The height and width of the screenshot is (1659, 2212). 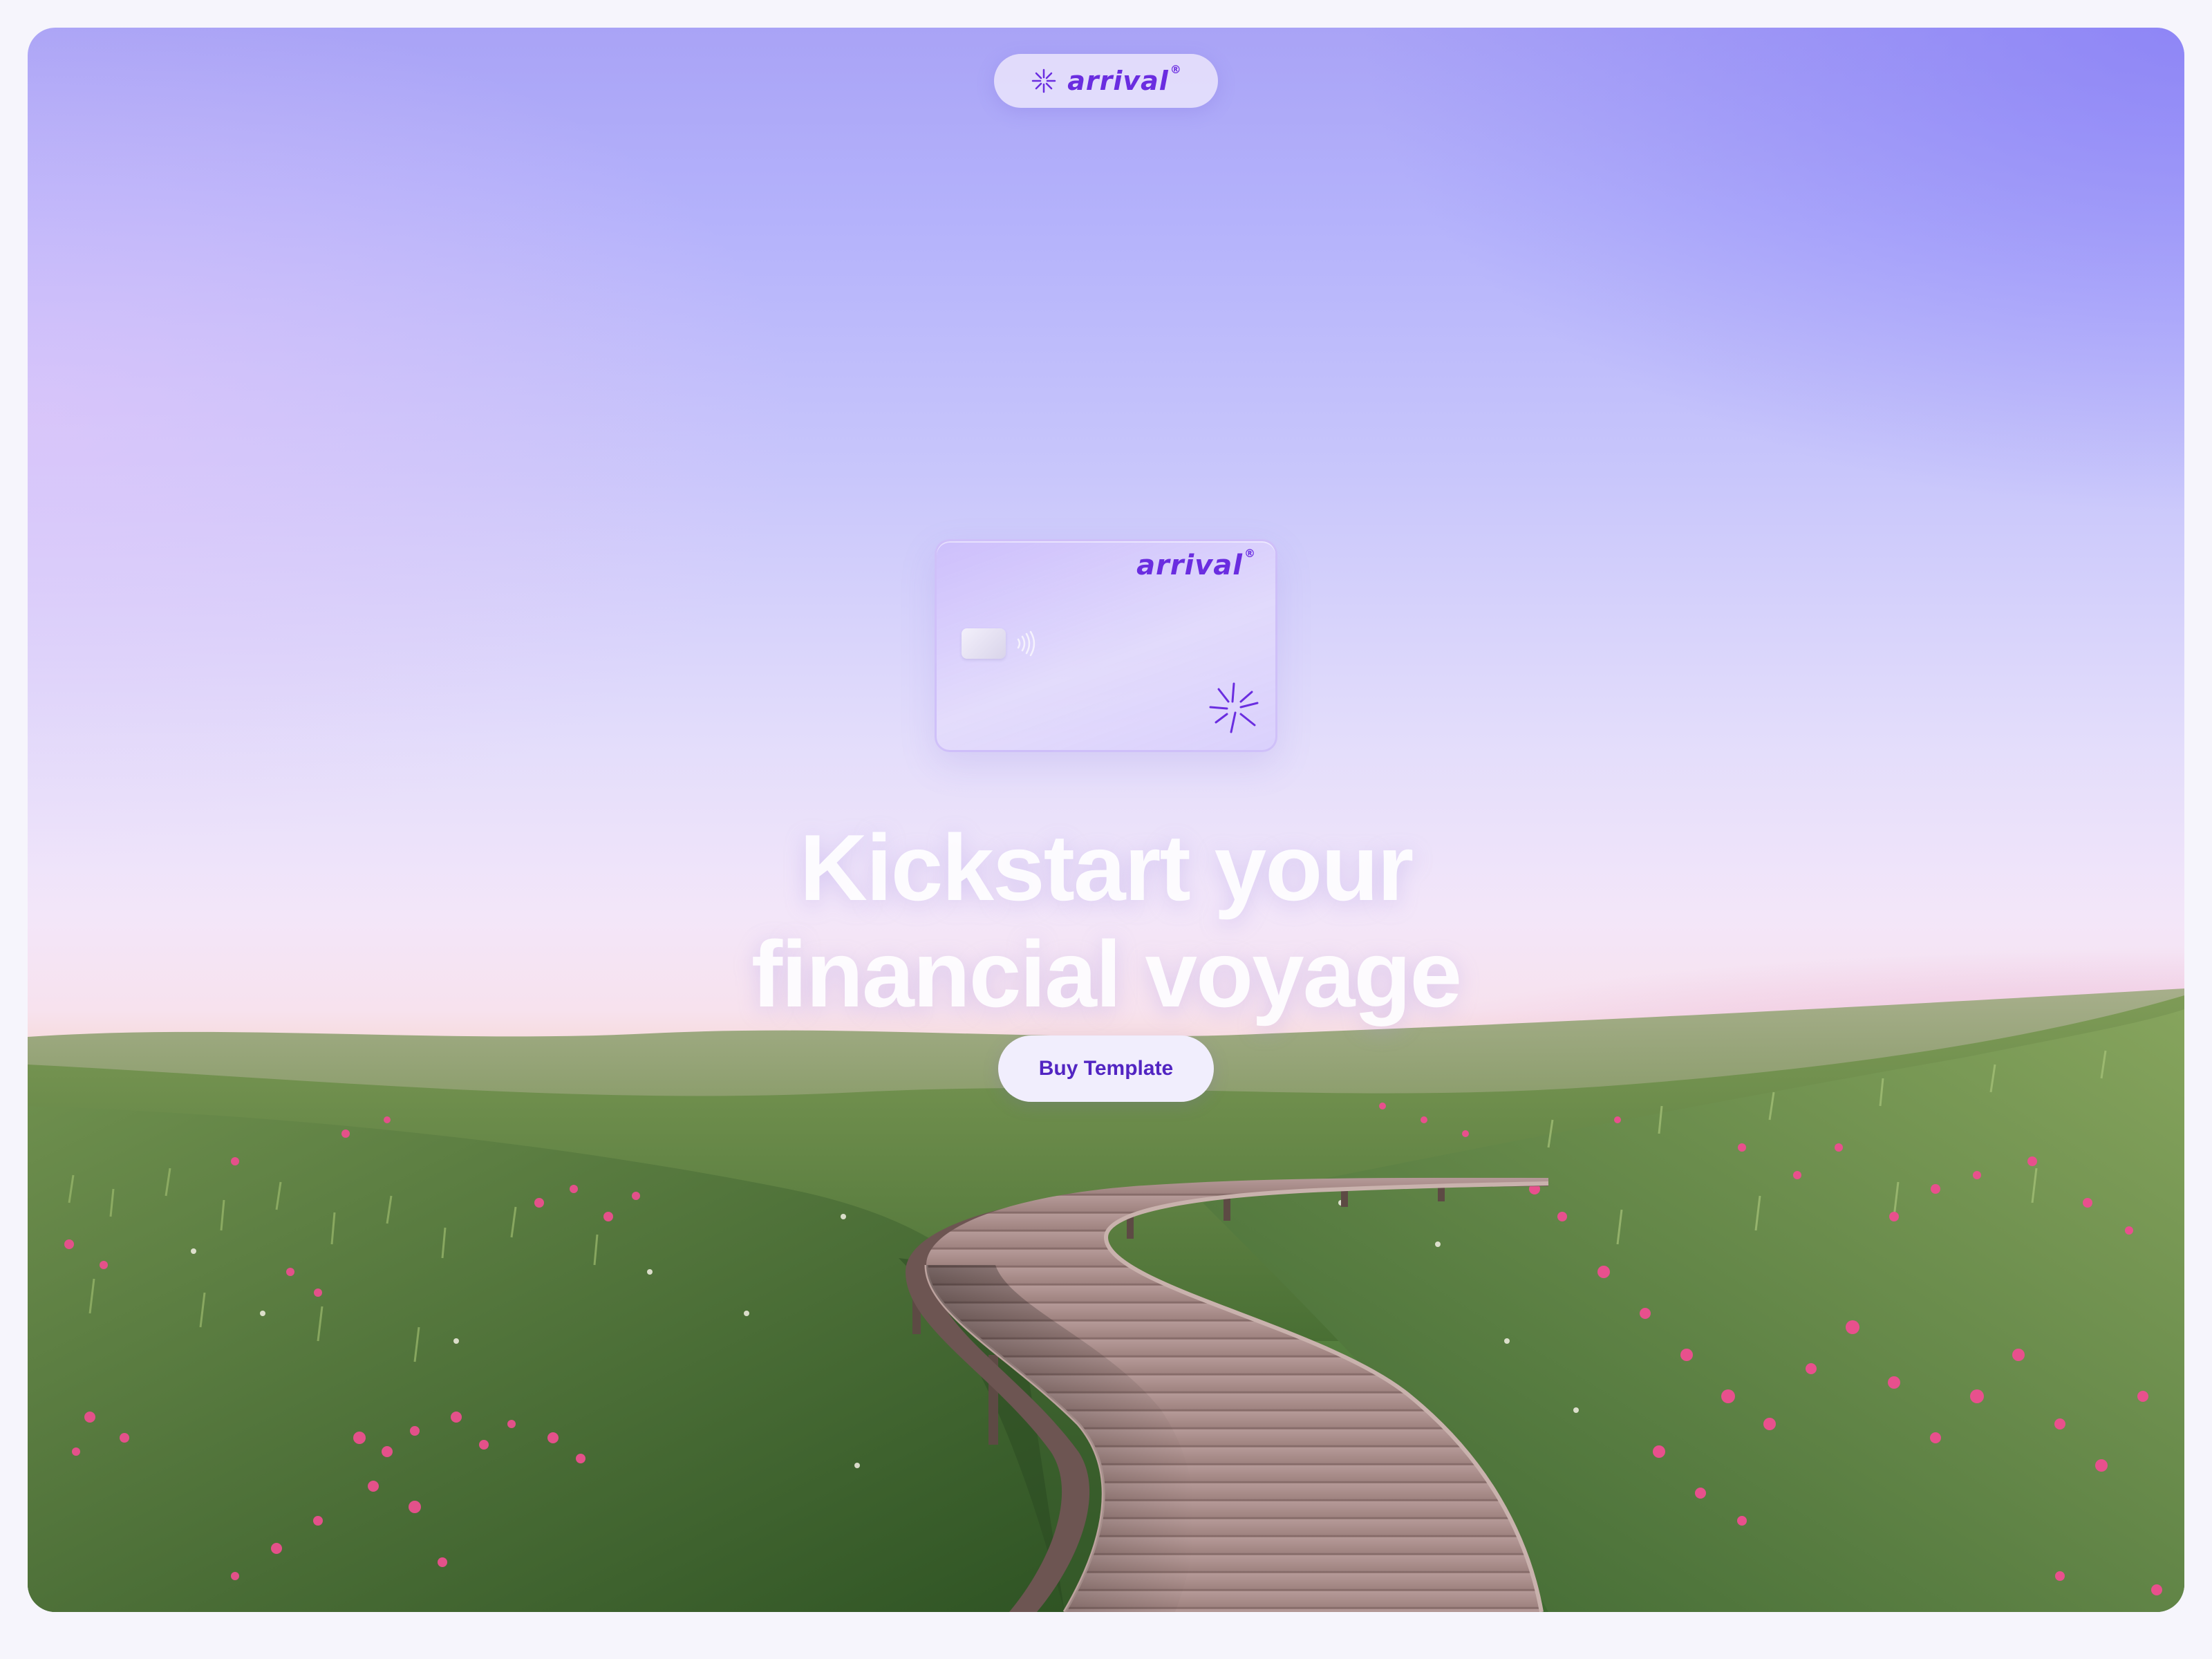 I want to click on brand-logo-text: arrival ®, so click(x=1124, y=79).